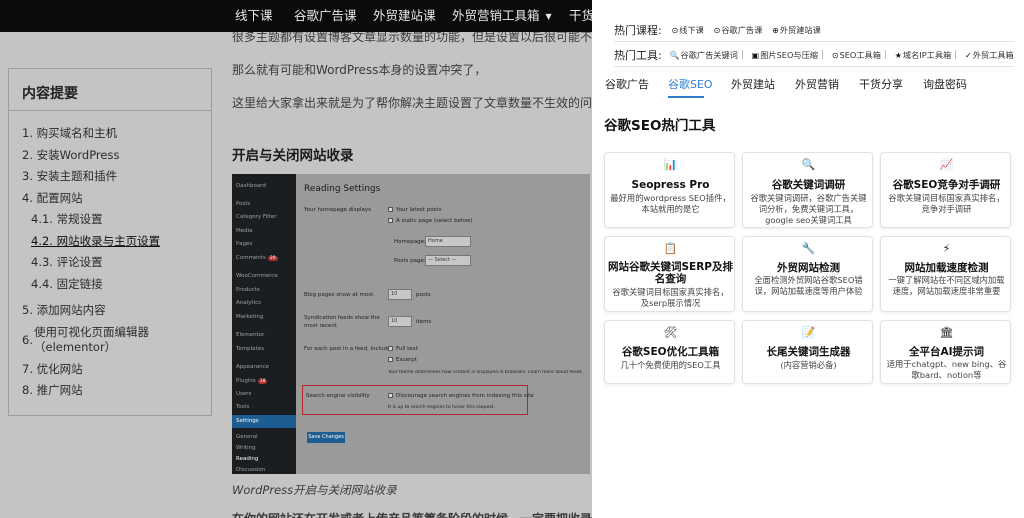 The width and height of the screenshot is (1024, 518). I want to click on wp-sidebar-item: Posts, so click(243, 204).